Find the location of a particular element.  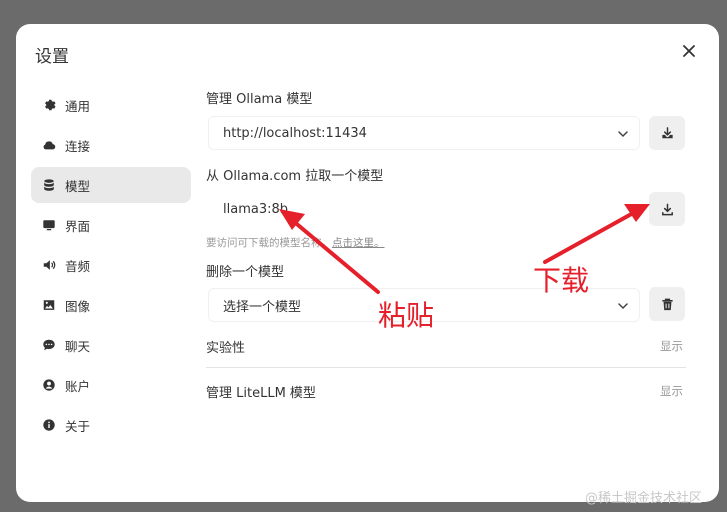

download-annotation: 下载 is located at coordinates (561, 280).